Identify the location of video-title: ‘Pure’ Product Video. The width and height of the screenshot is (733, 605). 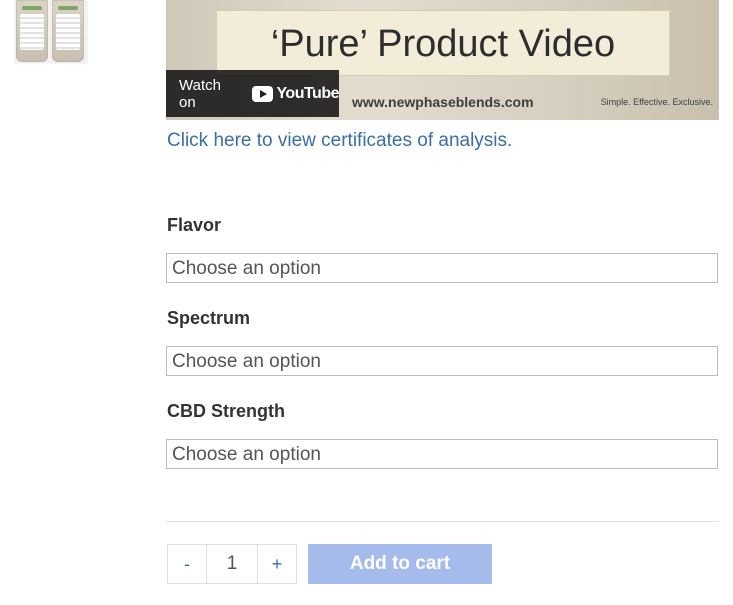
(443, 44).